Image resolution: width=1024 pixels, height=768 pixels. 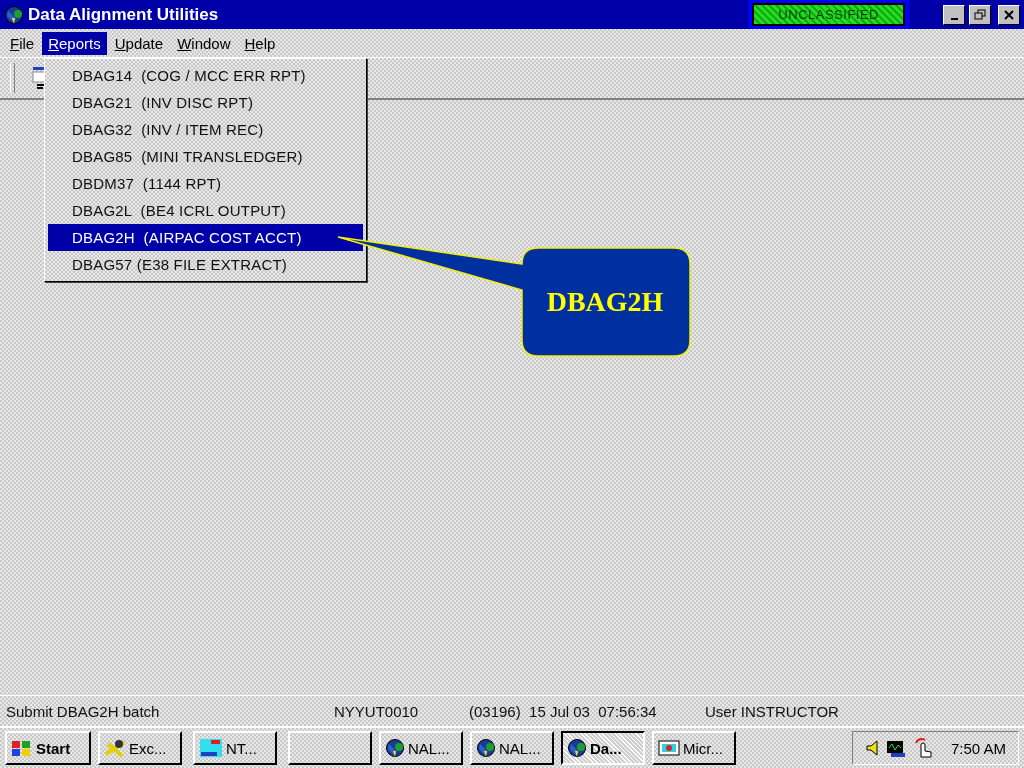 I want to click on status-message: Submit DBAG2H batch, so click(x=83, y=711).